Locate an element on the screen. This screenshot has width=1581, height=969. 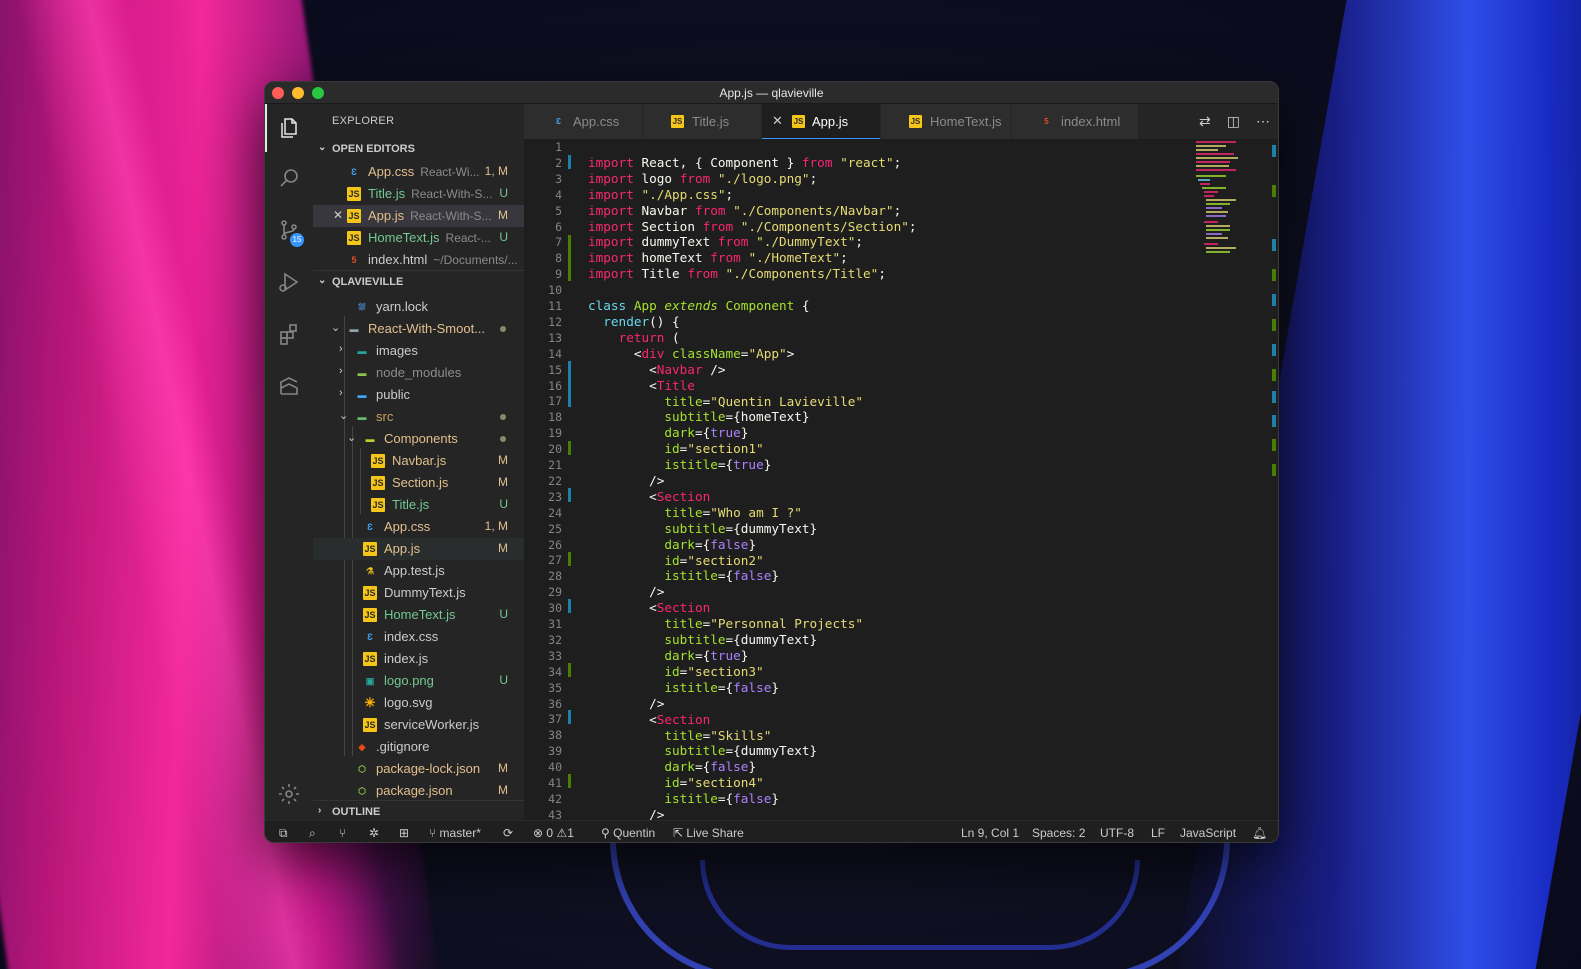
line-number: 10 is located at coordinates (555, 290).